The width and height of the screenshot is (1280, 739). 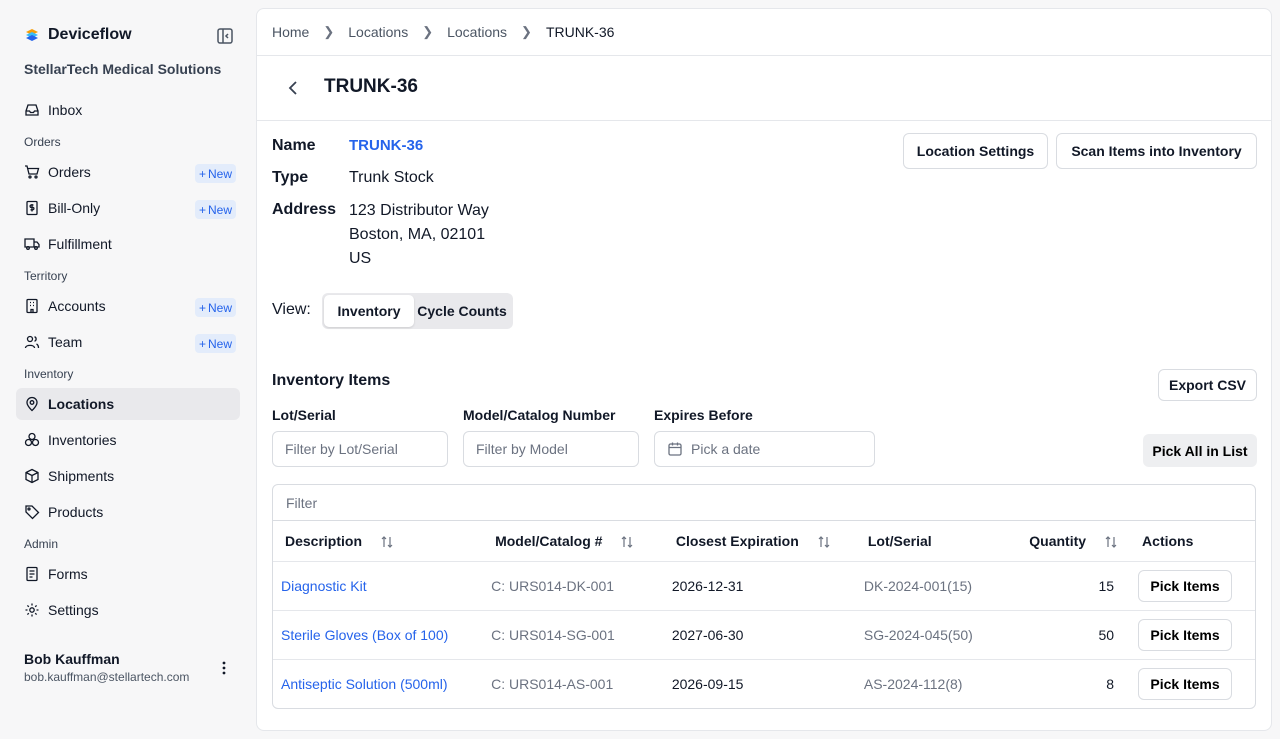 What do you see at coordinates (128, 172) in the screenshot?
I see `sidebar-item-orders: Orders + New` at bounding box center [128, 172].